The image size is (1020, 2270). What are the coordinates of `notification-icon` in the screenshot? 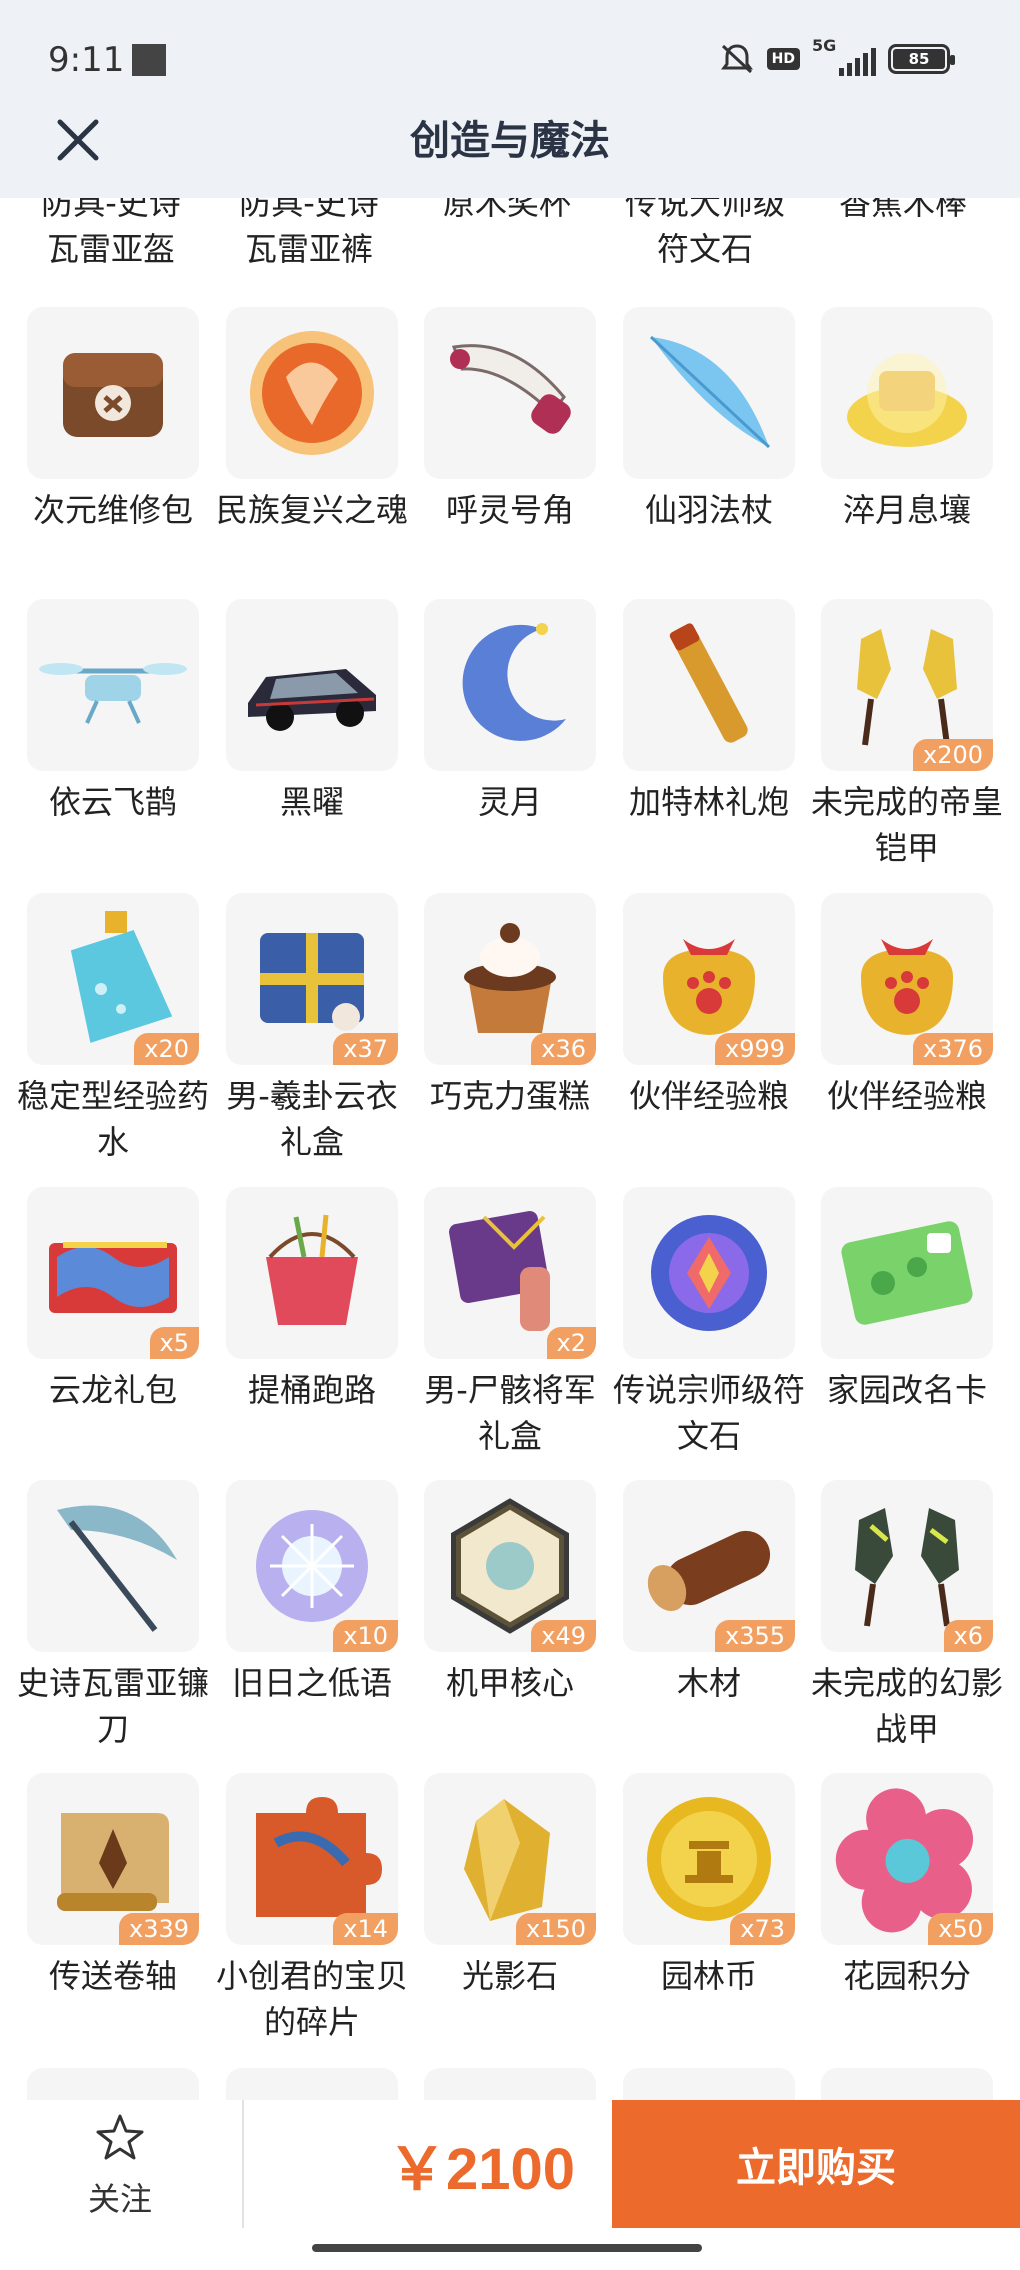 It's located at (149, 60).